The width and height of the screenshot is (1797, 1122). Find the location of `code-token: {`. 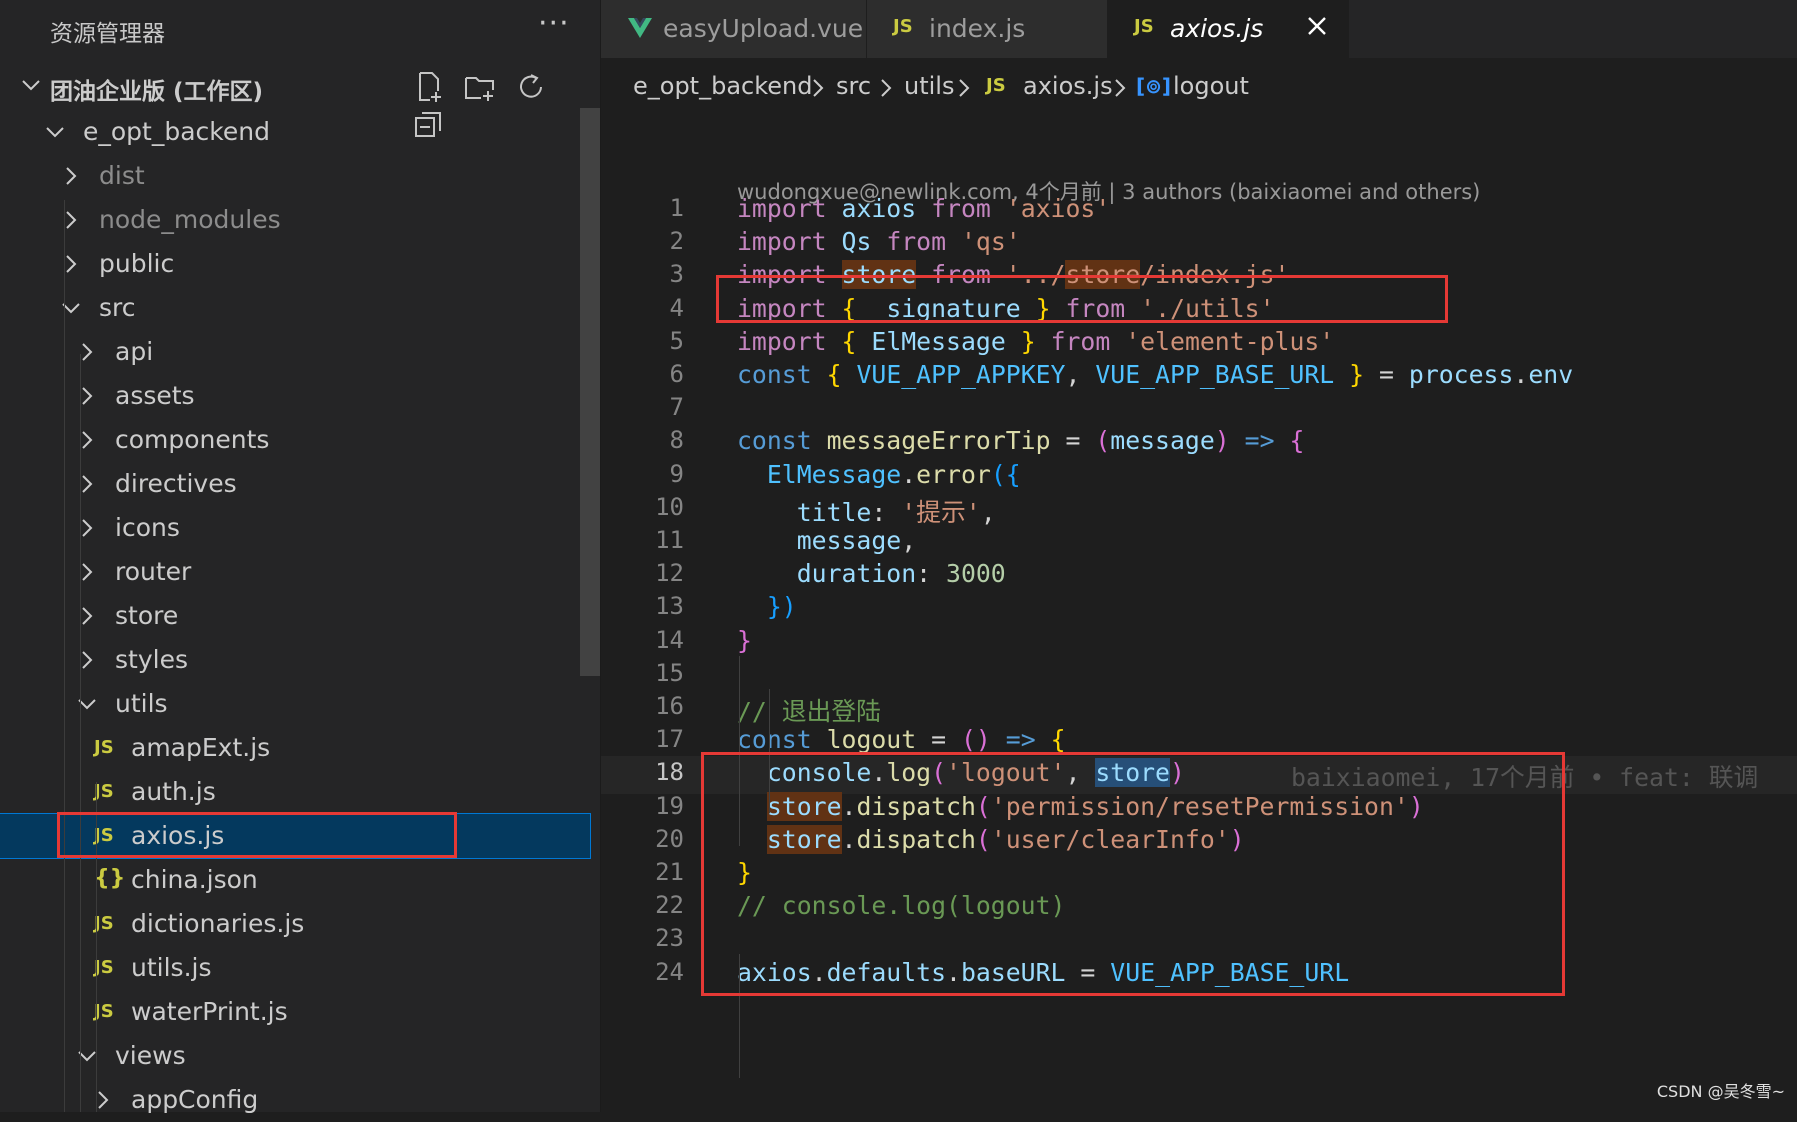

code-token: { is located at coordinates (1058, 740).